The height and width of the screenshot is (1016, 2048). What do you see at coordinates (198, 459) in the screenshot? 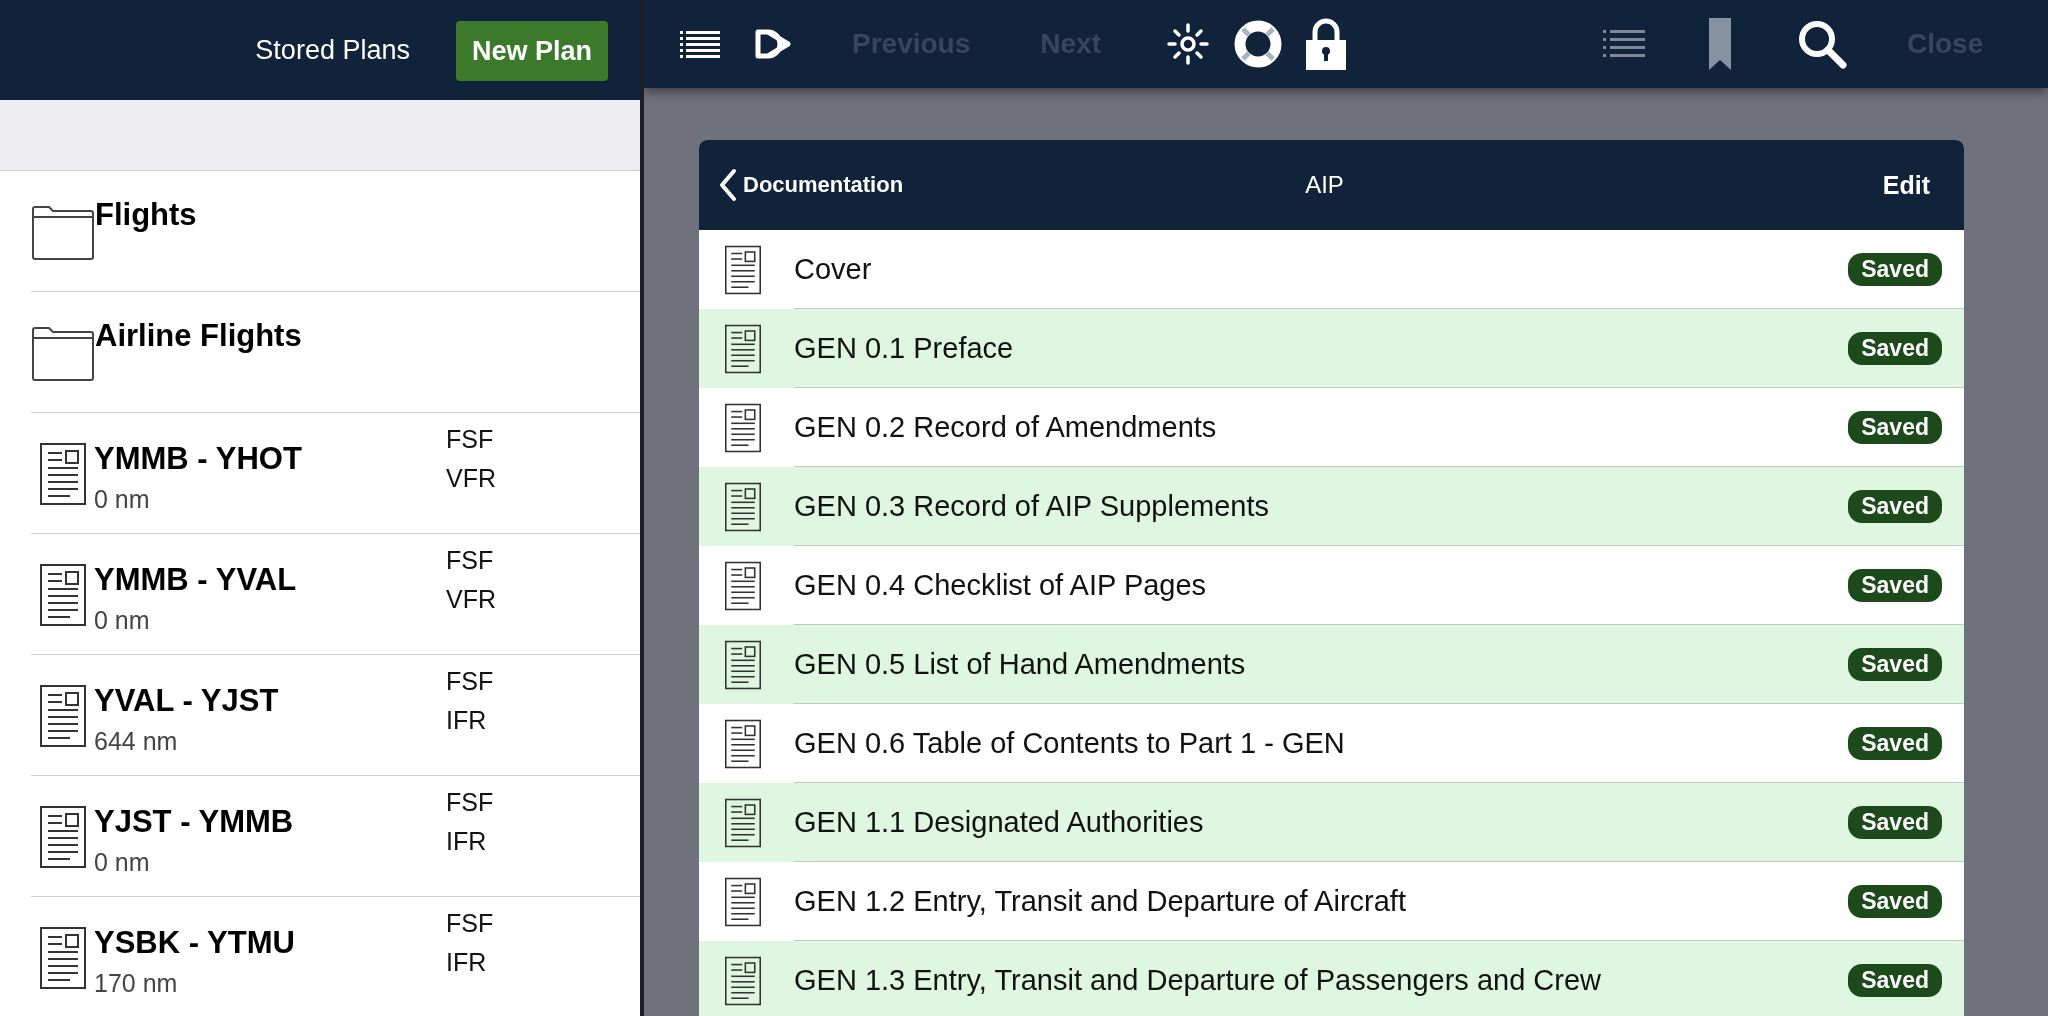
I see `plan-route: YMMB - YHOT` at bounding box center [198, 459].